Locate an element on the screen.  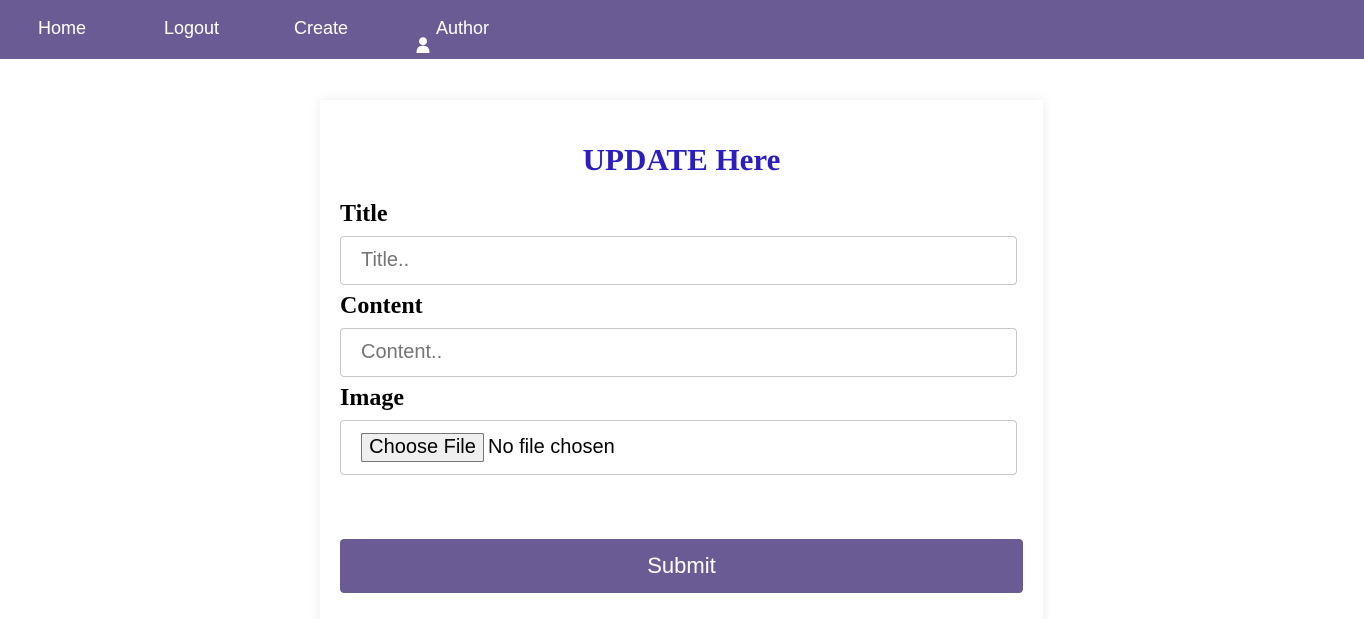
file-status-text: No file chosen is located at coordinates (551, 447).